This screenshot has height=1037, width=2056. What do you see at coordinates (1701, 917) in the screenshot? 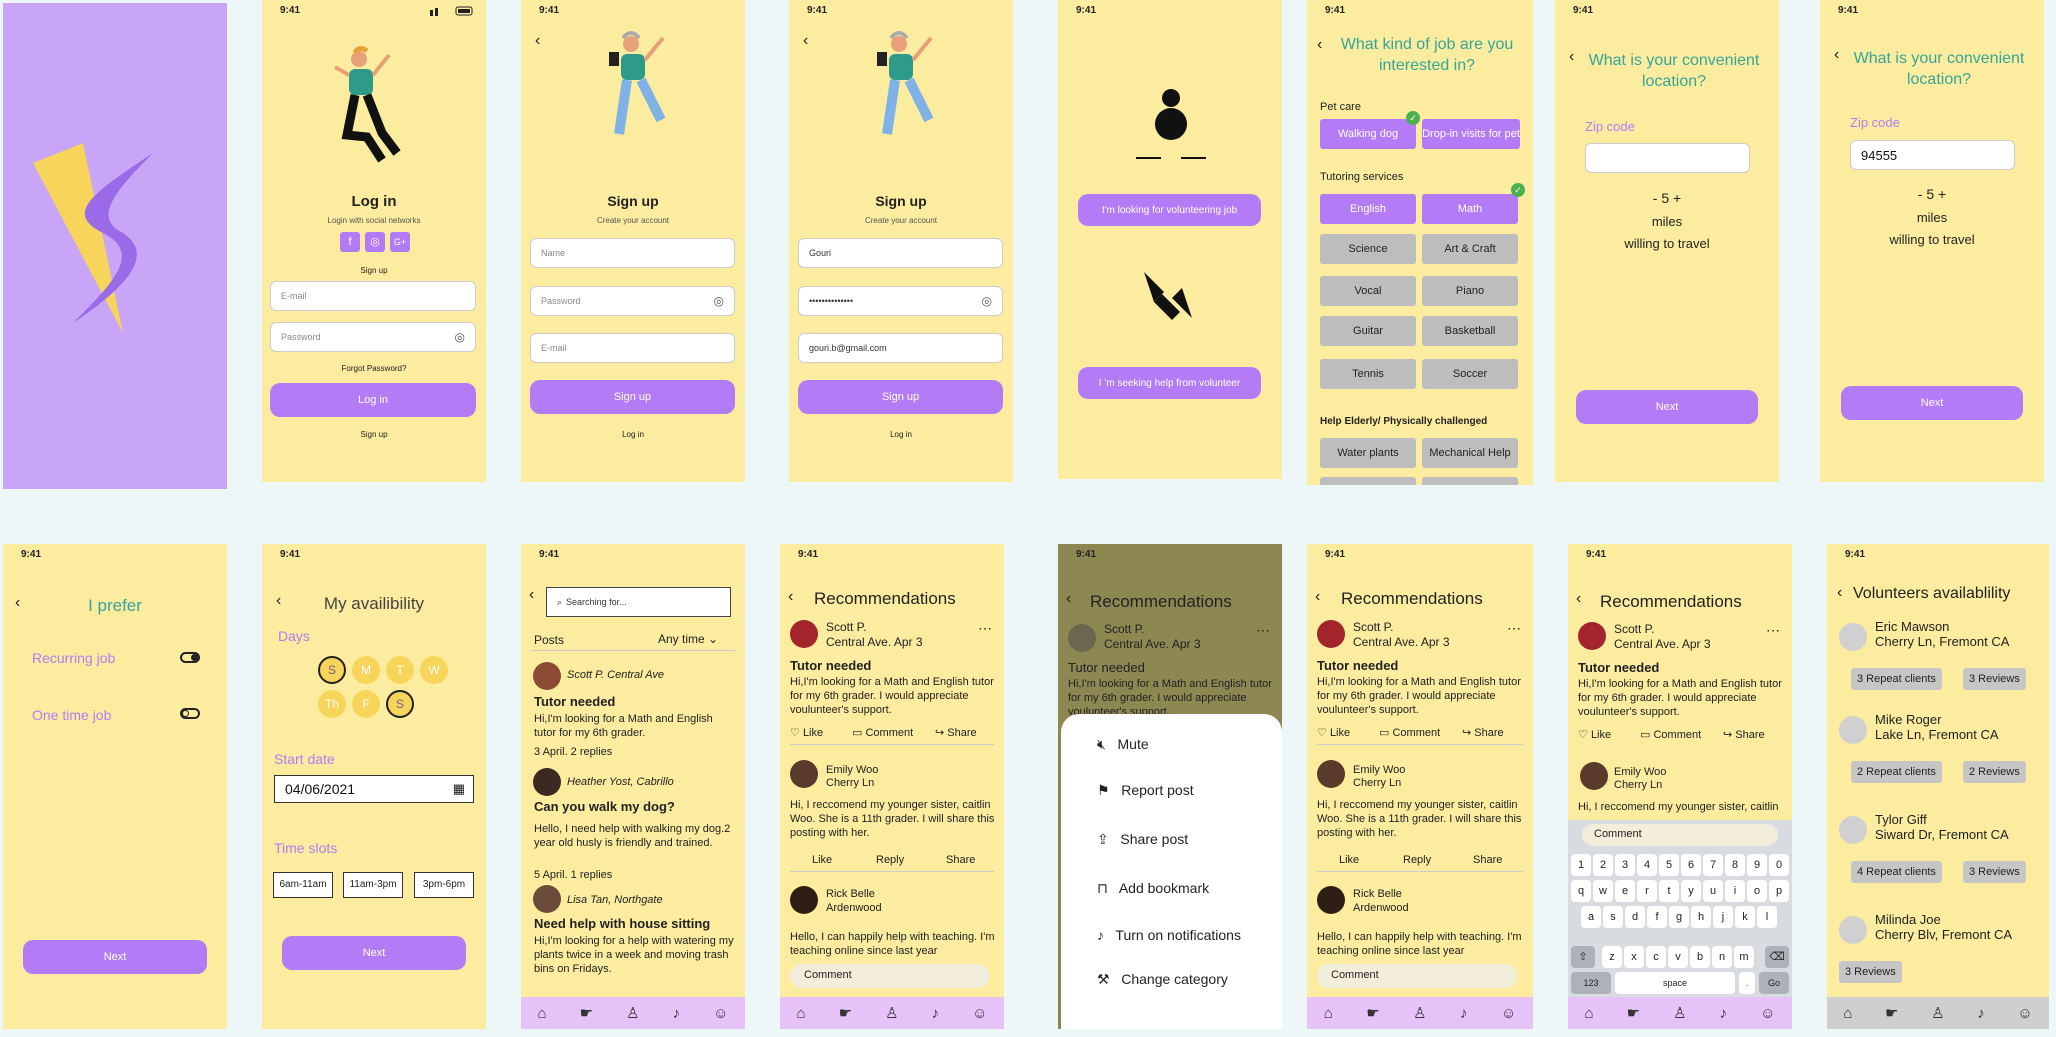
I see `key-h: h` at bounding box center [1701, 917].